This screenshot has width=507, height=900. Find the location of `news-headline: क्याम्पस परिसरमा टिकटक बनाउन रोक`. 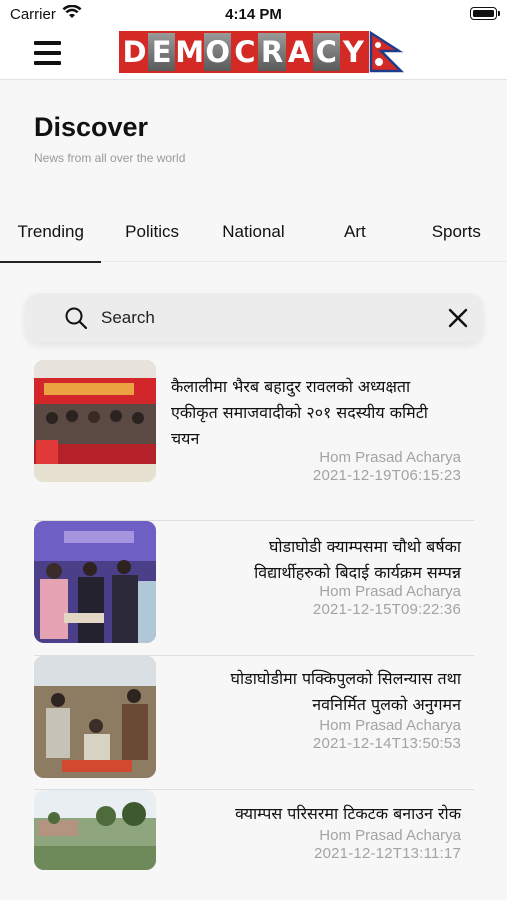

news-headline: क्याम्पस परिसरमा टिकटक बनाउन रोक is located at coordinates (348, 813).